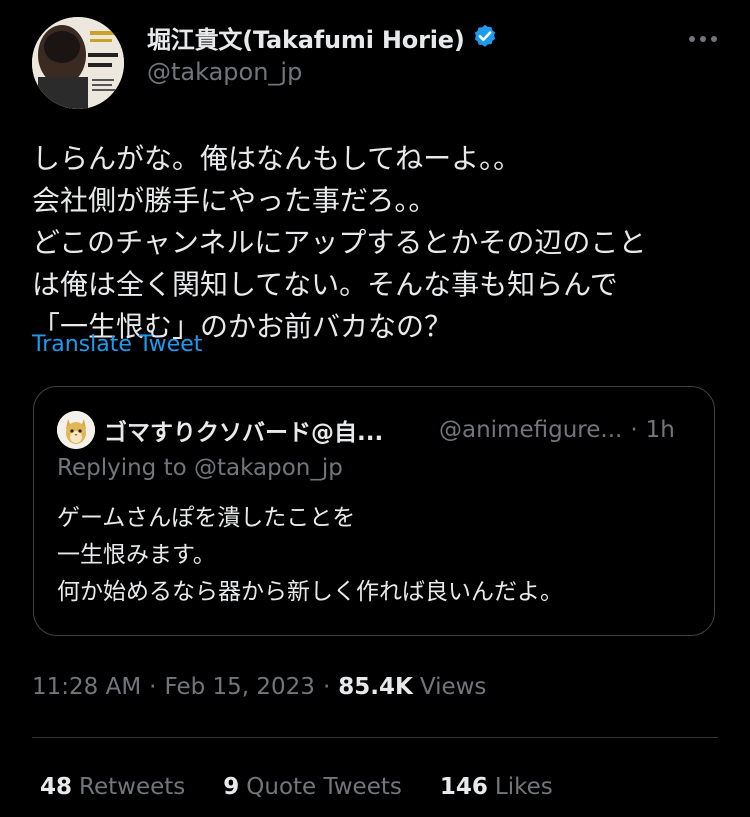 The height and width of the screenshot is (817, 750). I want to click on tweet-meta: 11:28 AM · Feb 15, 2023 · 85.4K Views, so click(259, 687).